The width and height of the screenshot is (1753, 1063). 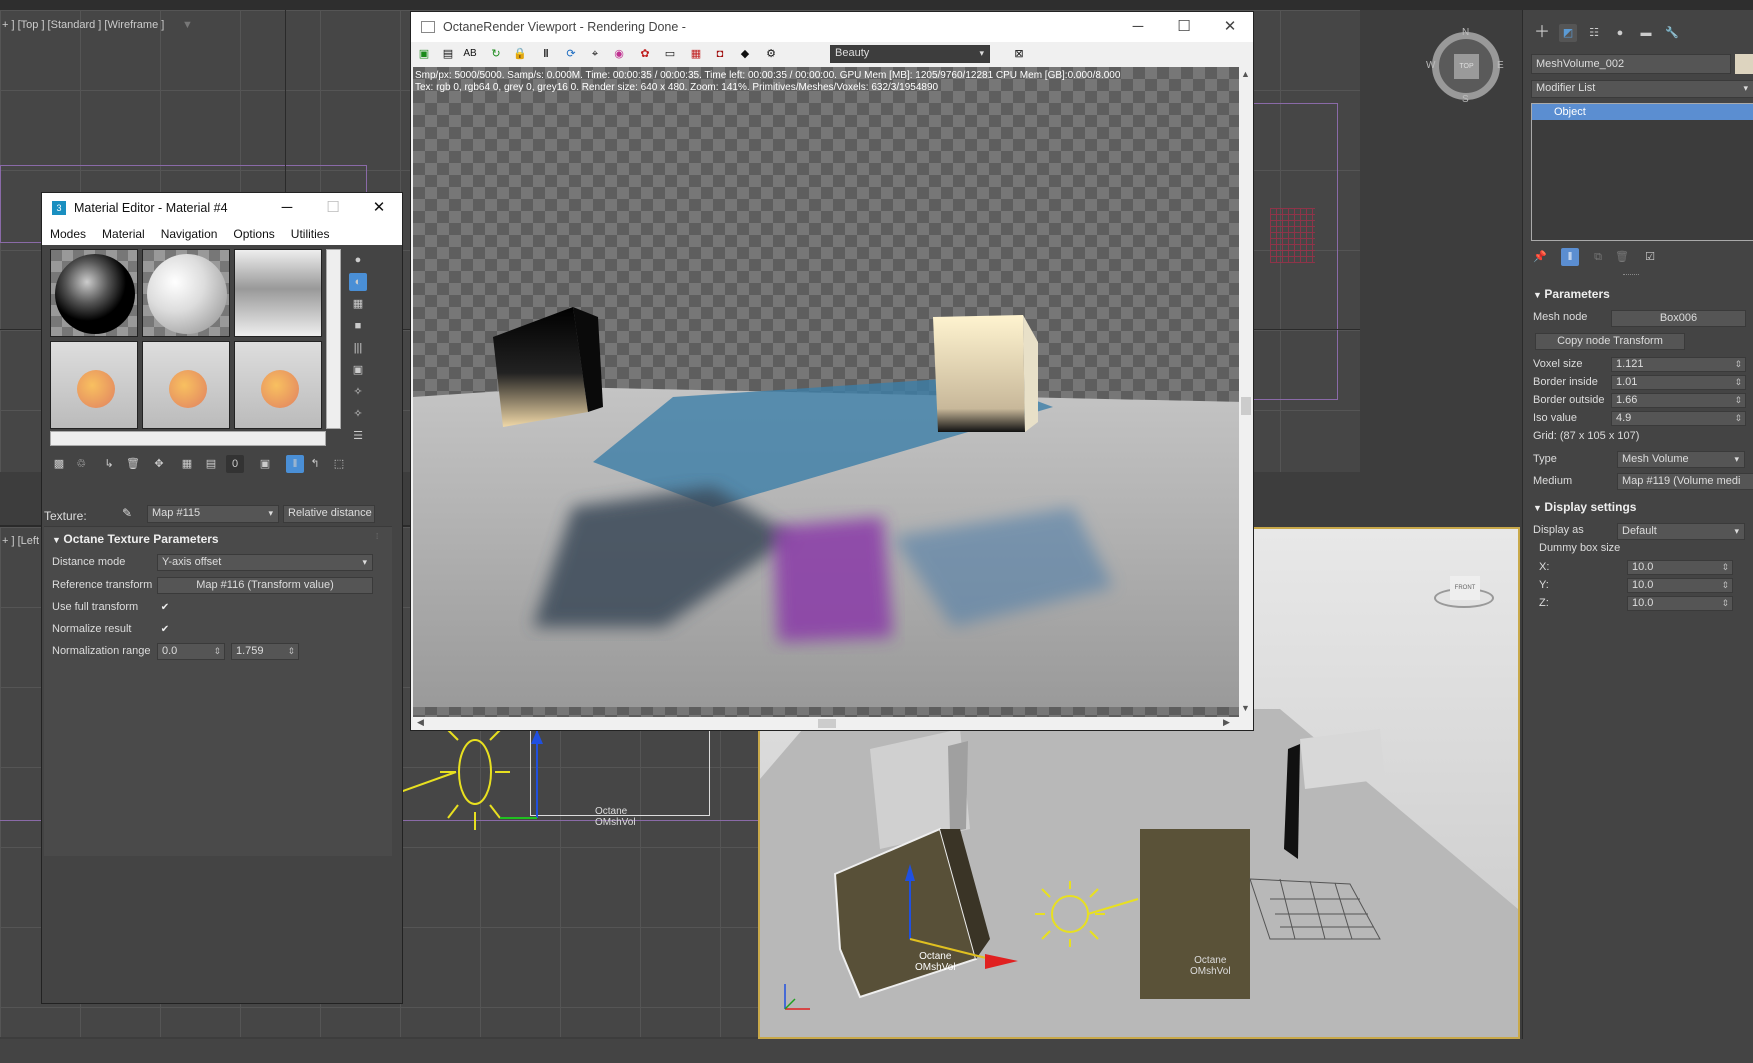 What do you see at coordinates (1646, 33) in the screenshot?
I see `display-tab-icon: ▬` at bounding box center [1646, 33].